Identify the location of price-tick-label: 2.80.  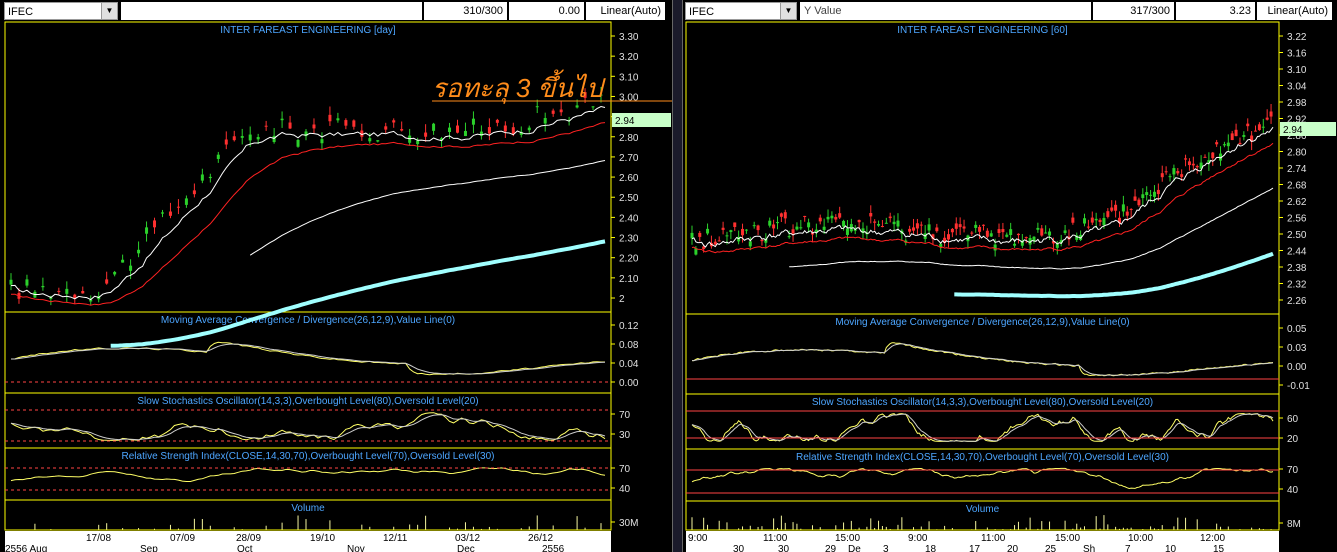
(629, 138).